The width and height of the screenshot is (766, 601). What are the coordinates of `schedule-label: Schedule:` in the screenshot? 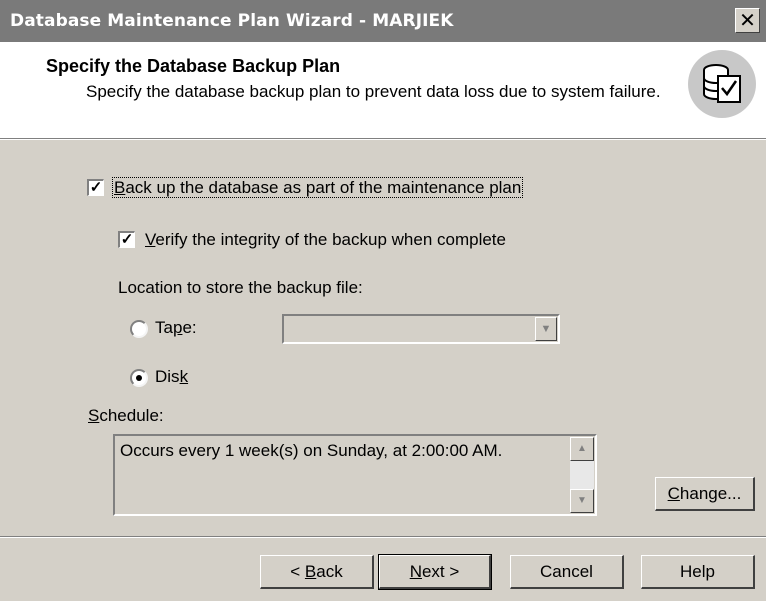 It's located at (126, 415).